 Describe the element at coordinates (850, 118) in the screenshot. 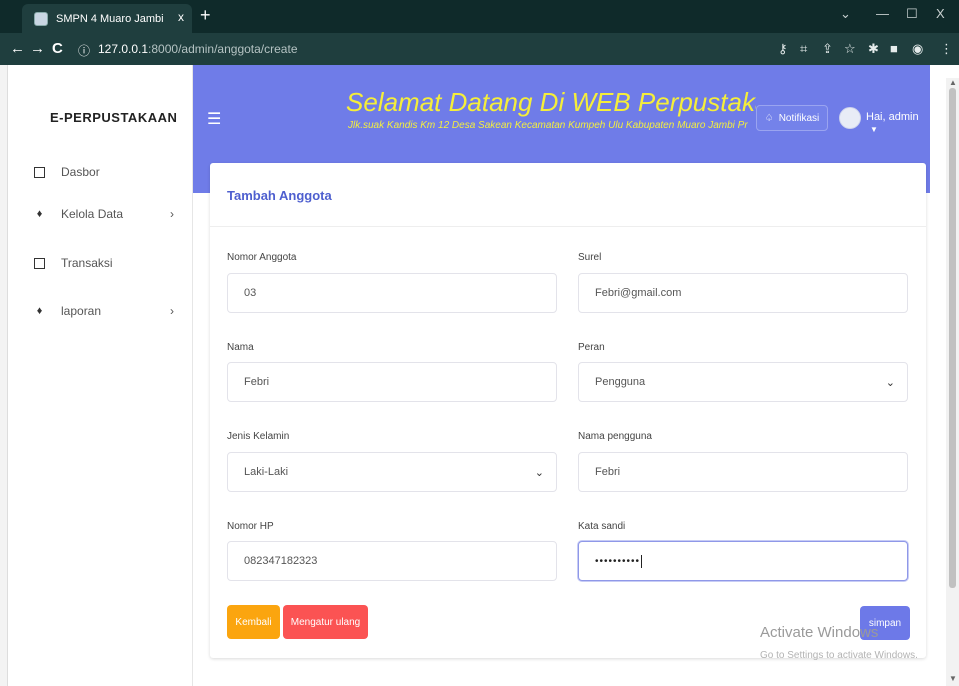

I see `avatar` at that location.